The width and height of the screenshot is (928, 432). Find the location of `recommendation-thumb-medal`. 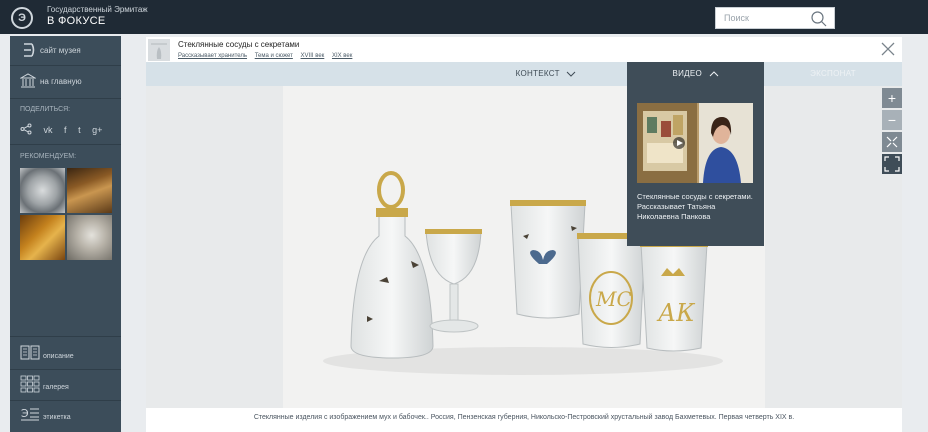

recommendation-thumb-medal is located at coordinates (42, 190).